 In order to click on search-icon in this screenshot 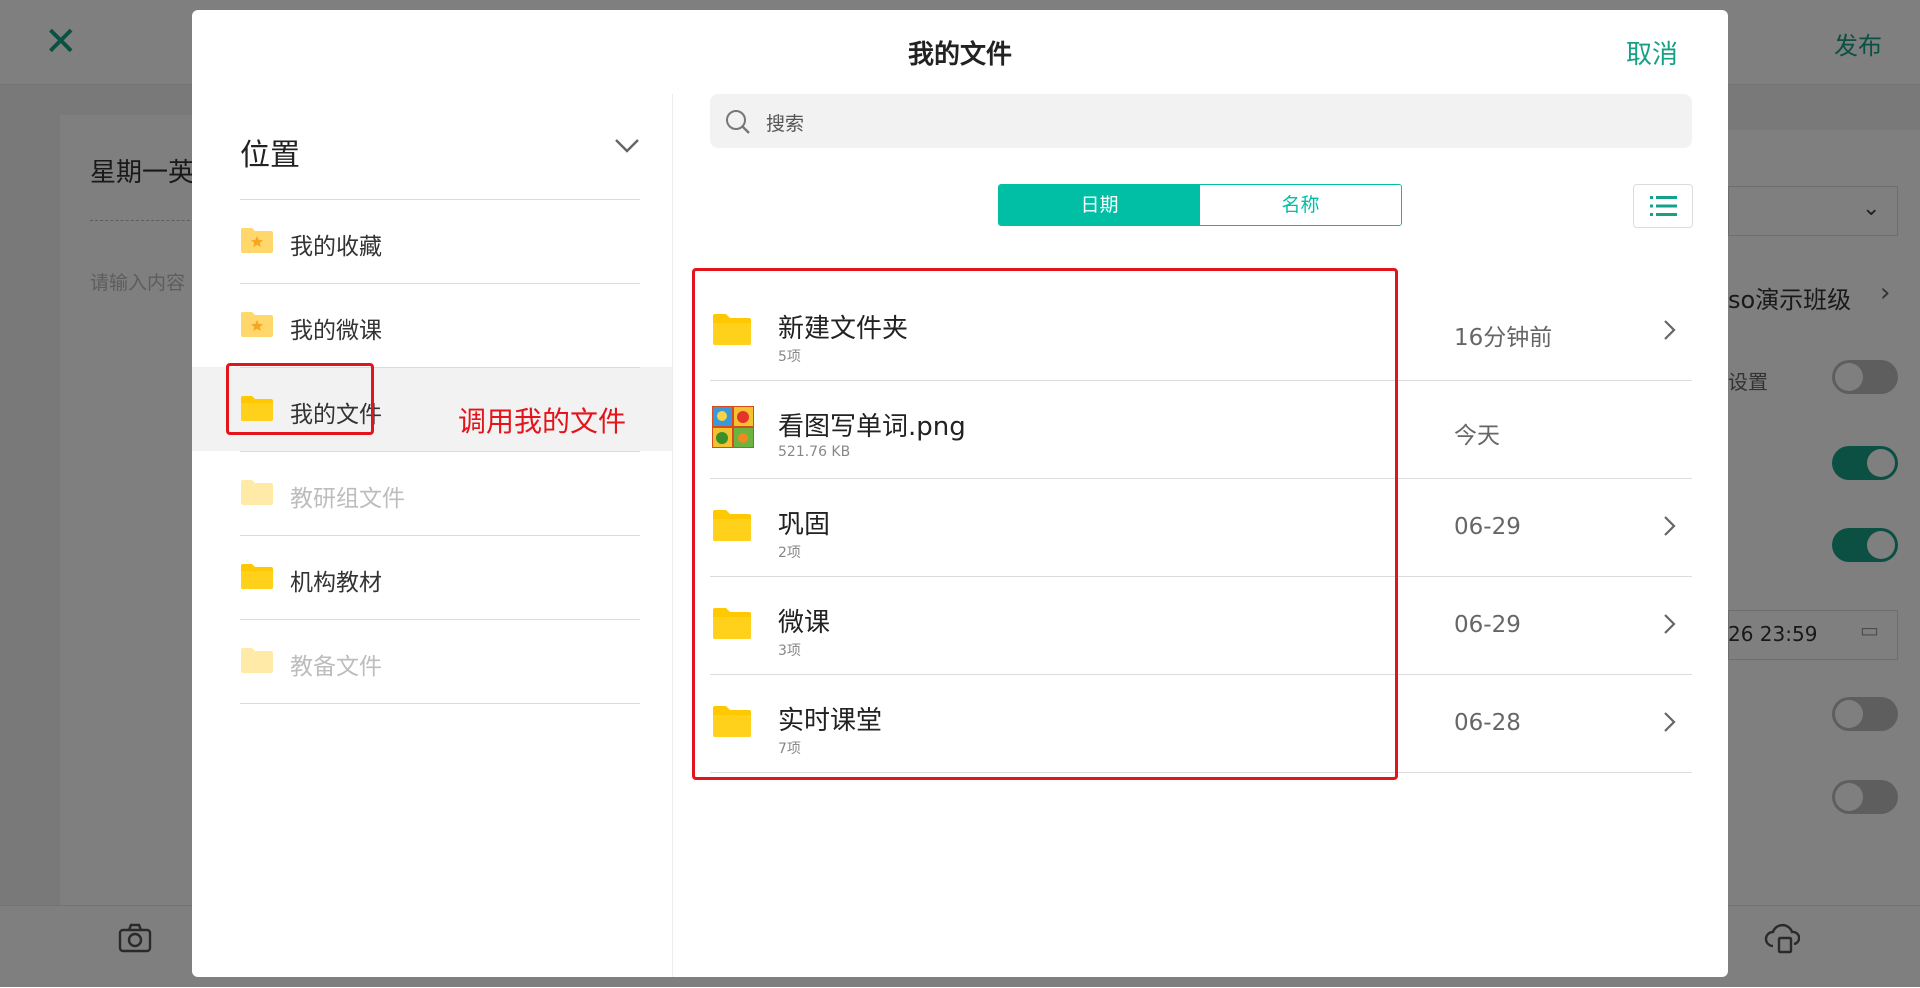, I will do `click(738, 124)`.